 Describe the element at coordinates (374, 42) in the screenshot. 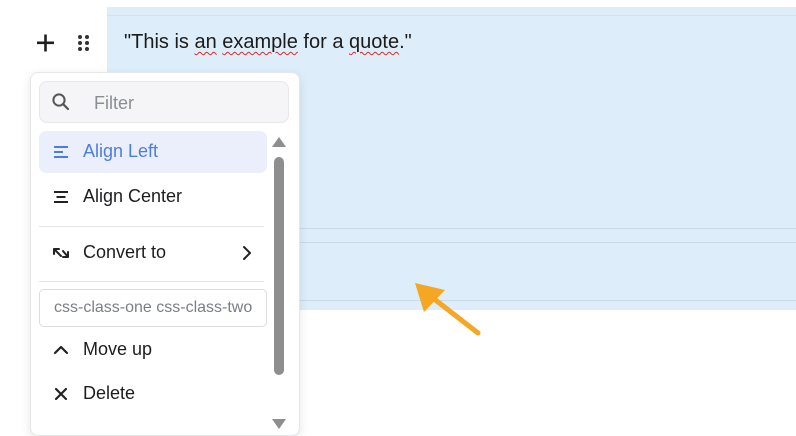

I see `misspelled-word: quote` at that location.